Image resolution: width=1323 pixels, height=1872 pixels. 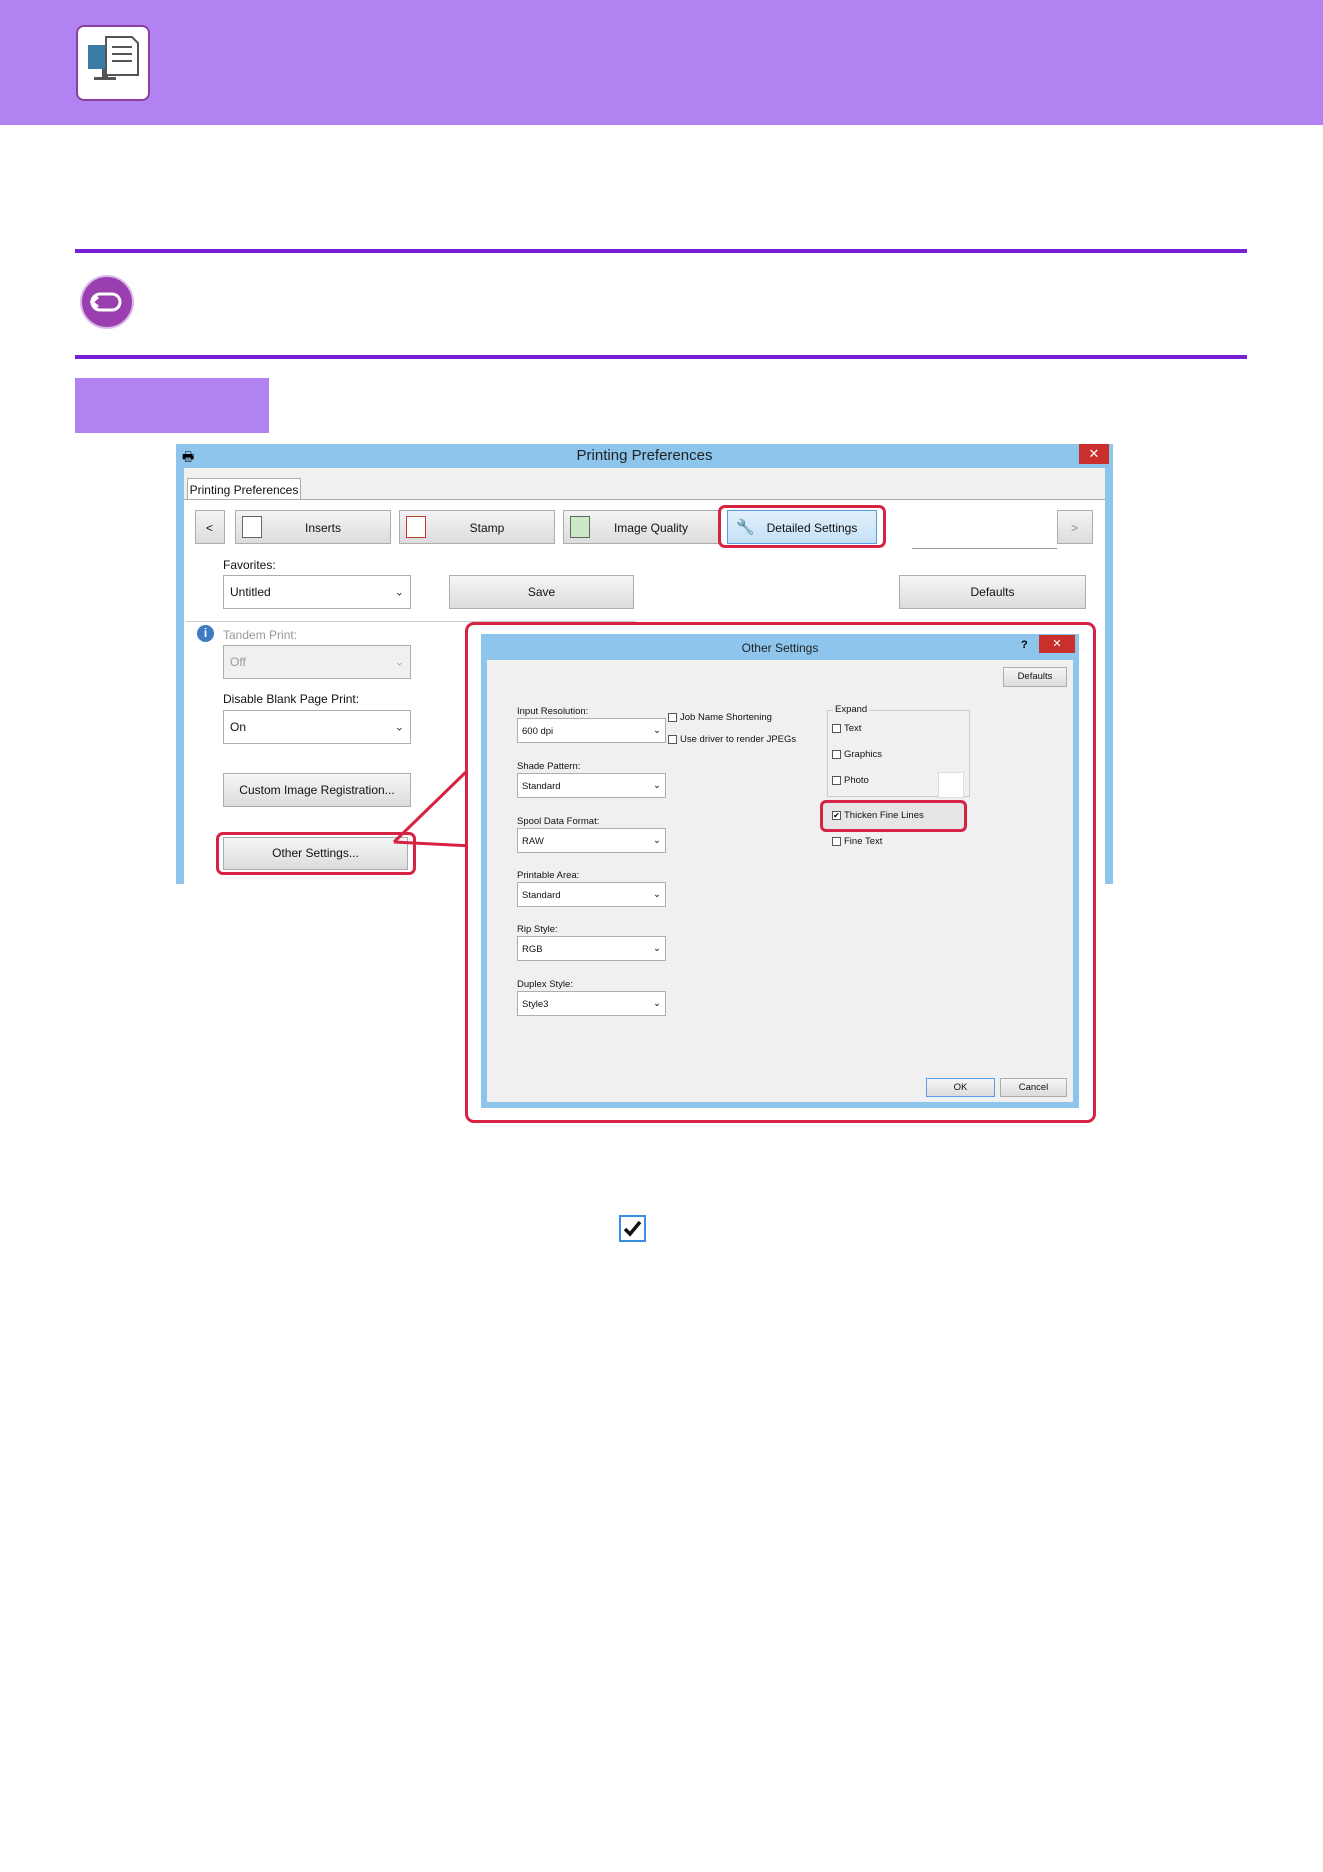 What do you see at coordinates (984, 548) in the screenshot?
I see `tab-underline` at bounding box center [984, 548].